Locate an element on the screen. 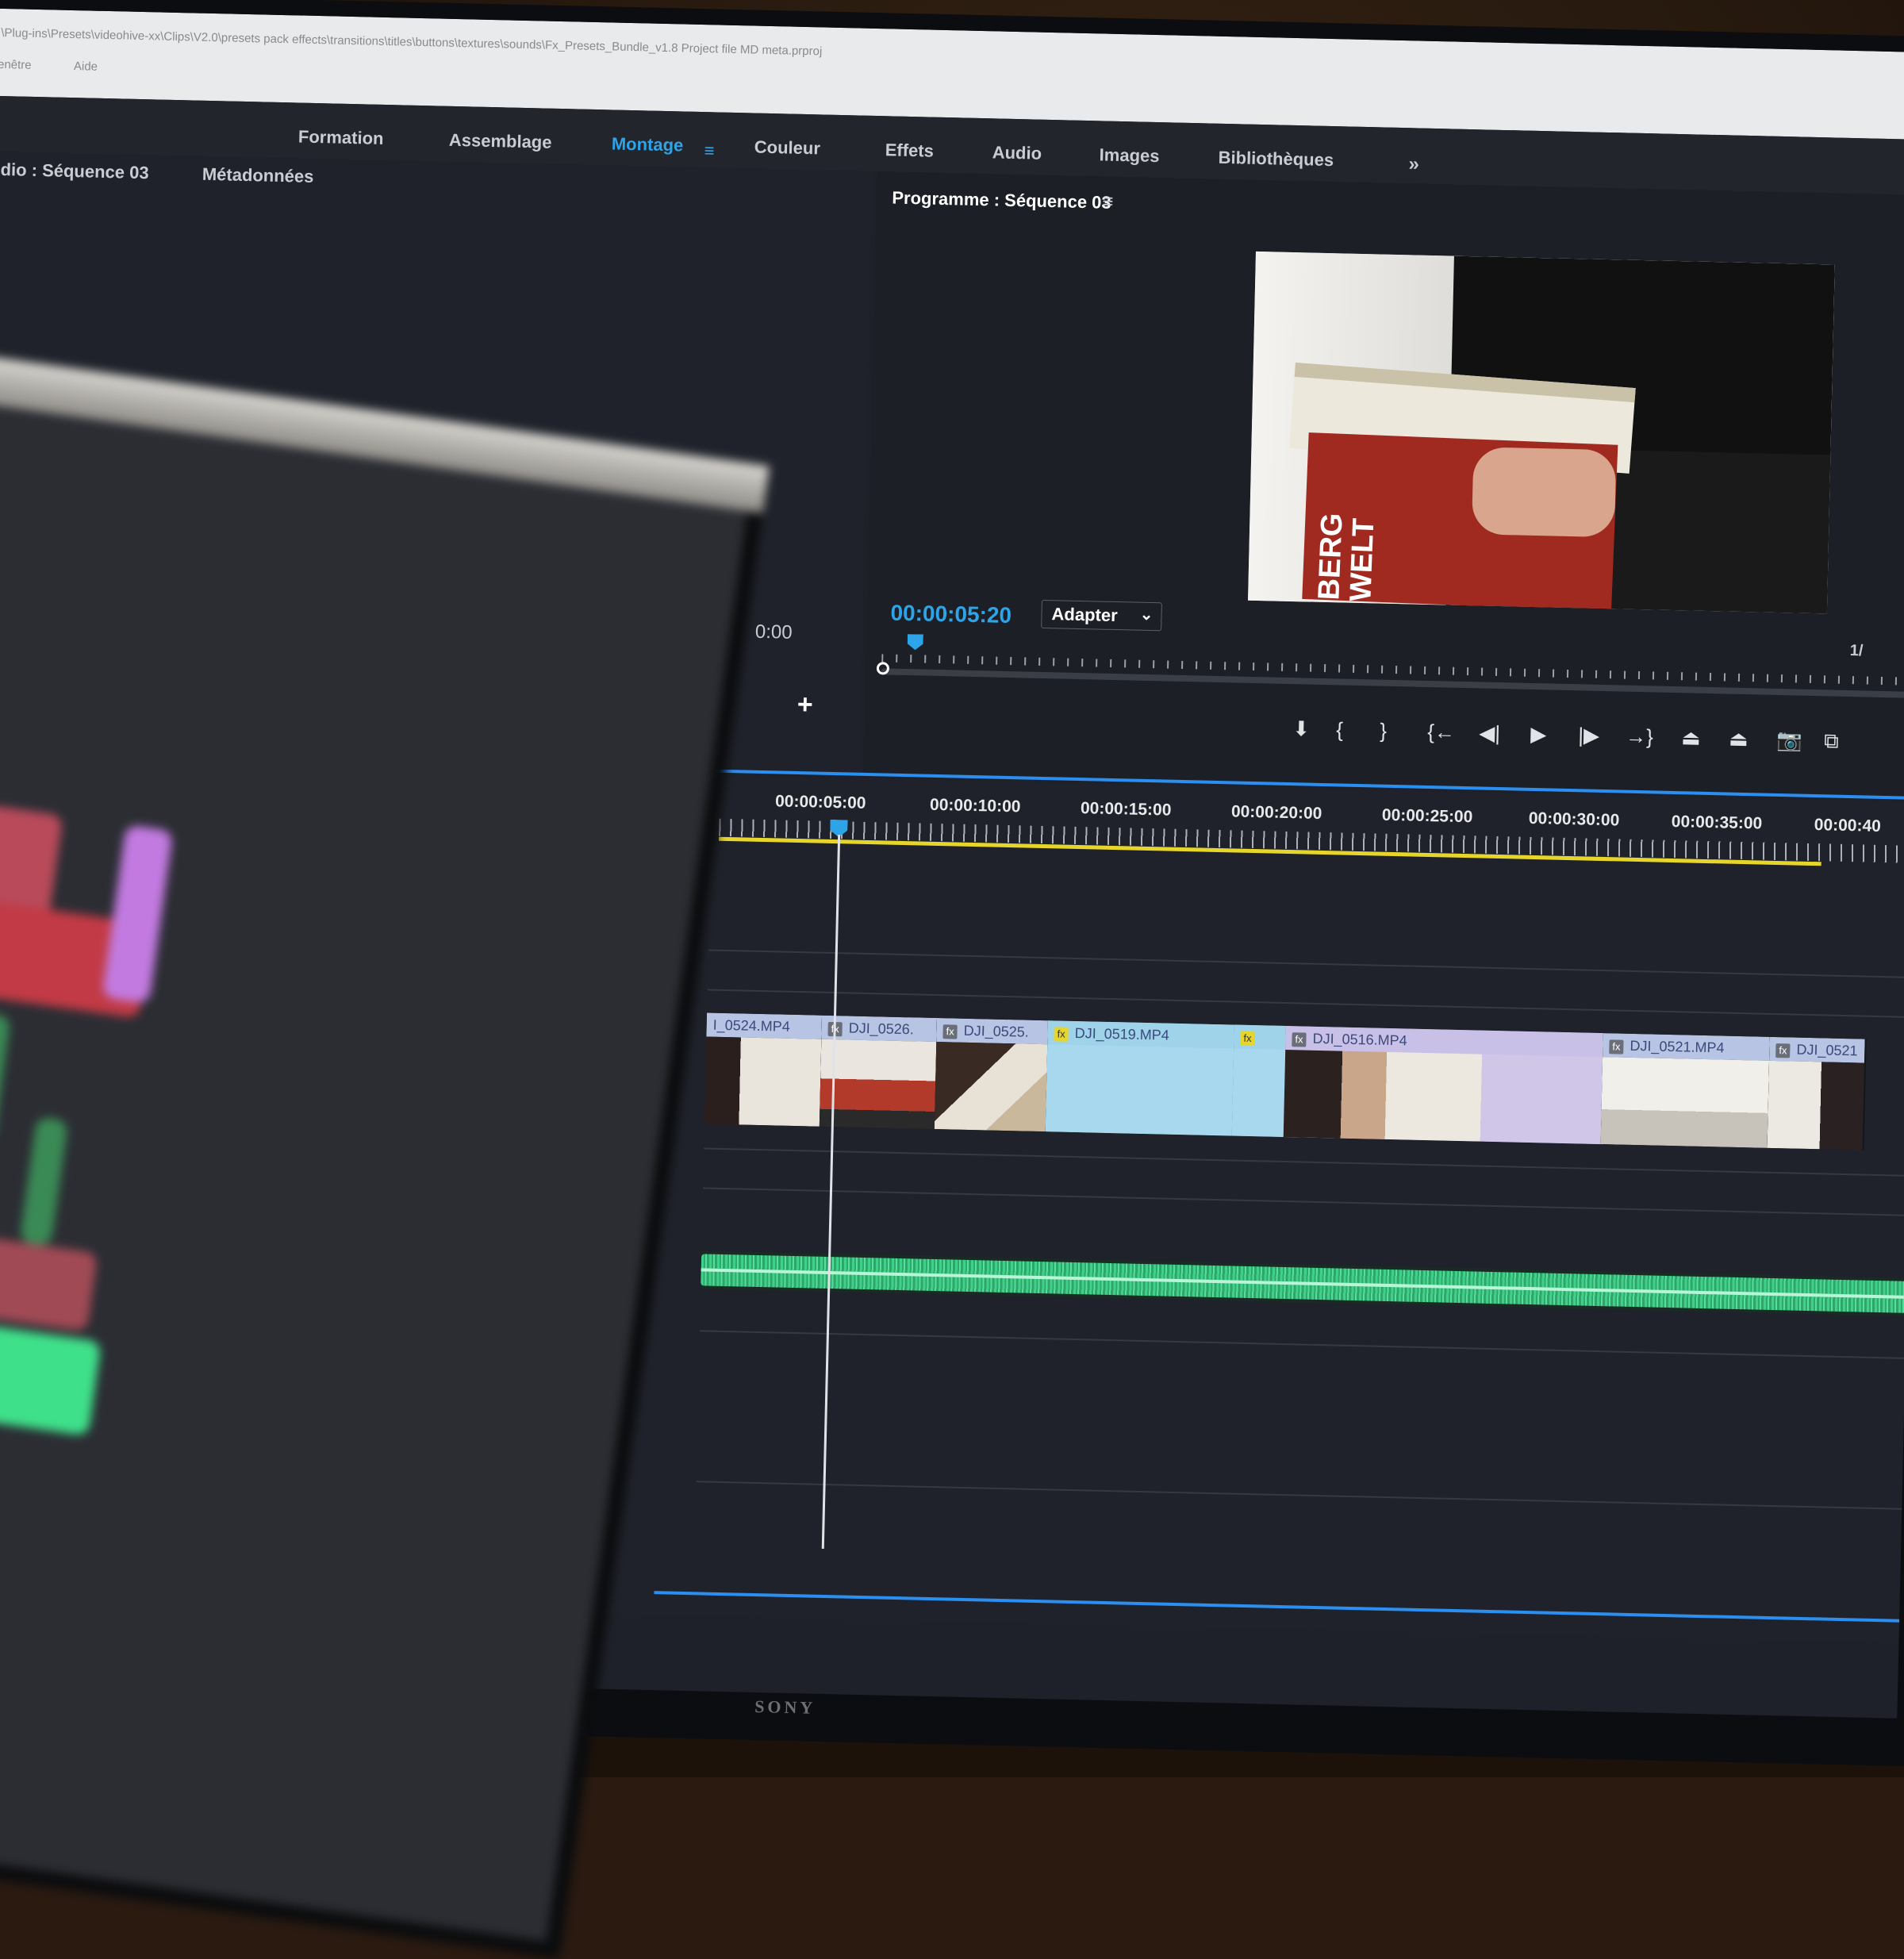 The width and height of the screenshot is (1904, 1959). chevron-down-icon: ⌄ is located at coordinates (1147, 614).